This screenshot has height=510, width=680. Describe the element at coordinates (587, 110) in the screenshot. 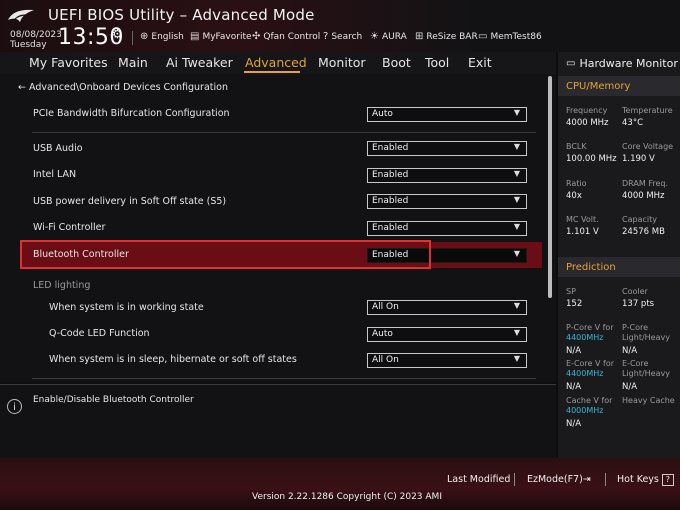

I see `hw-key: Frequency` at that location.